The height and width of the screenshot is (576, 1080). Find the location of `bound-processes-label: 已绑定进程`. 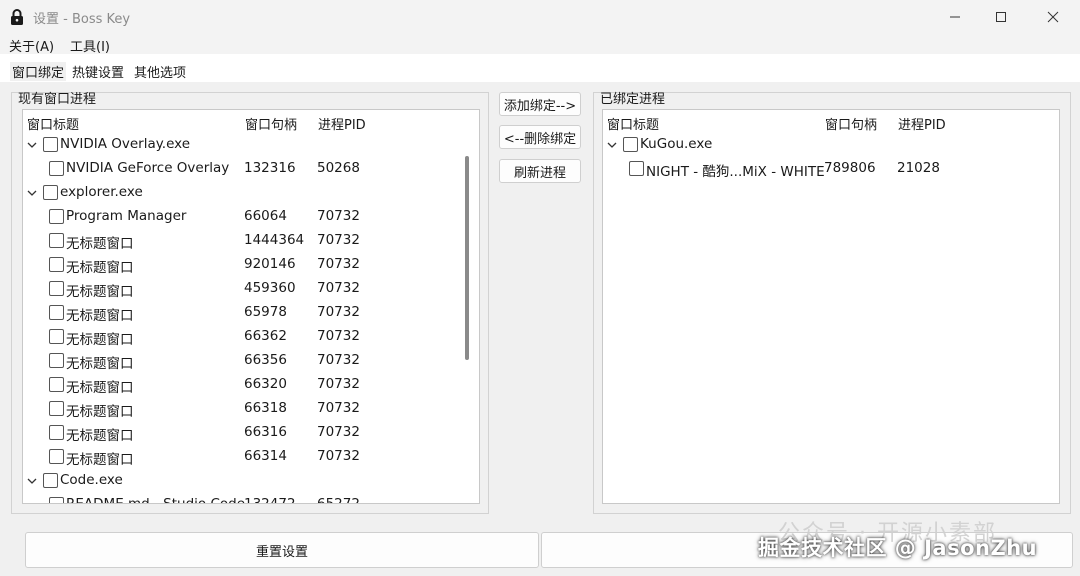

bound-processes-label: 已绑定进程 is located at coordinates (633, 99).